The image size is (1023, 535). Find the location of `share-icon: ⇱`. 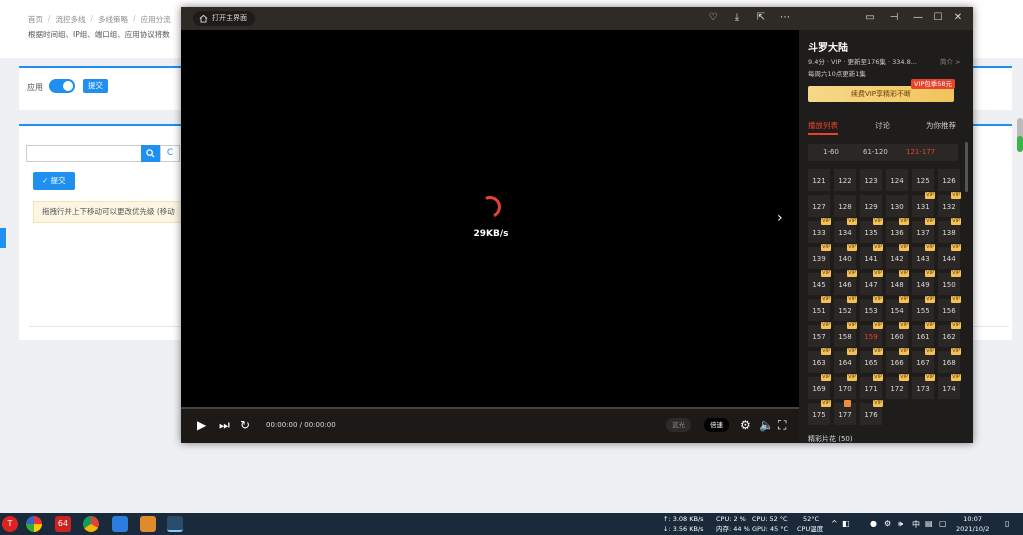

share-icon: ⇱ is located at coordinates (761, 18).